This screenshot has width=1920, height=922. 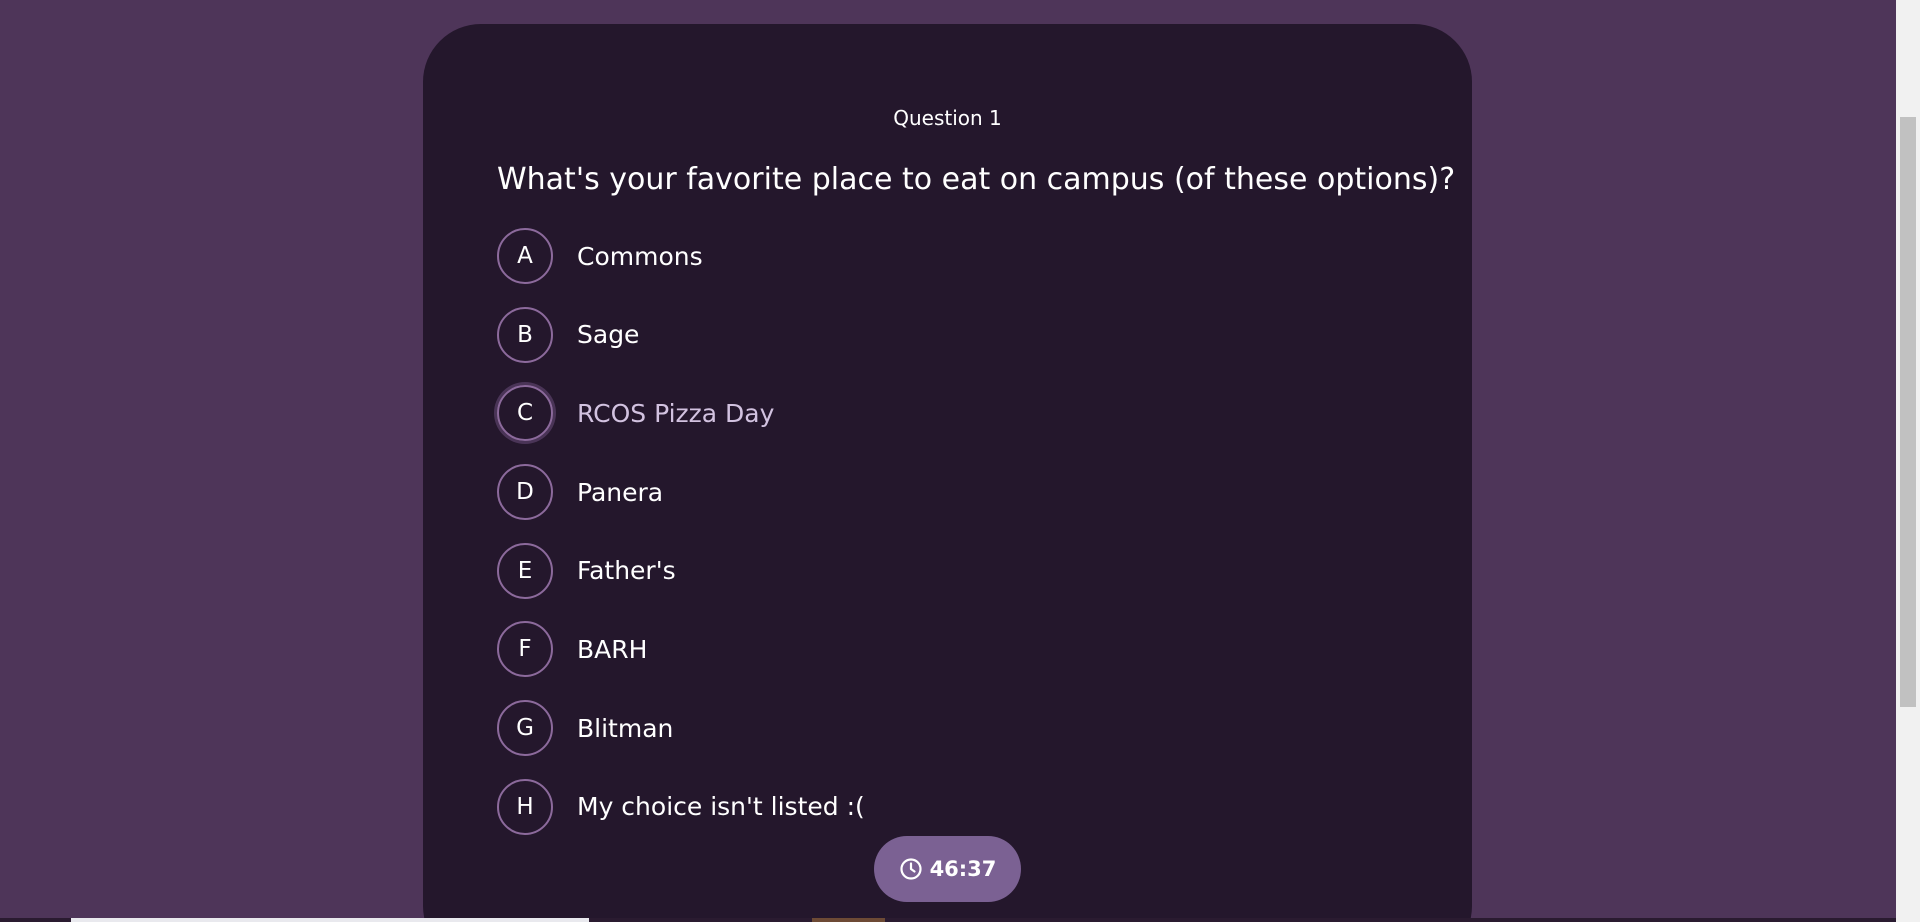 What do you see at coordinates (681, 649) in the screenshot?
I see `option-f: F BARH` at bounding box center [681, 649].